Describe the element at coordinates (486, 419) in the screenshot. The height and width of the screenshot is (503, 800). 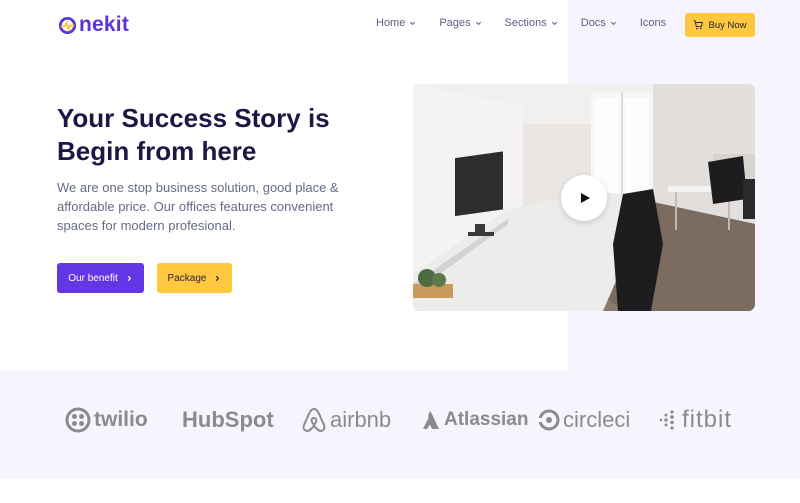
I see `brand-name: Atlassian` at that location.